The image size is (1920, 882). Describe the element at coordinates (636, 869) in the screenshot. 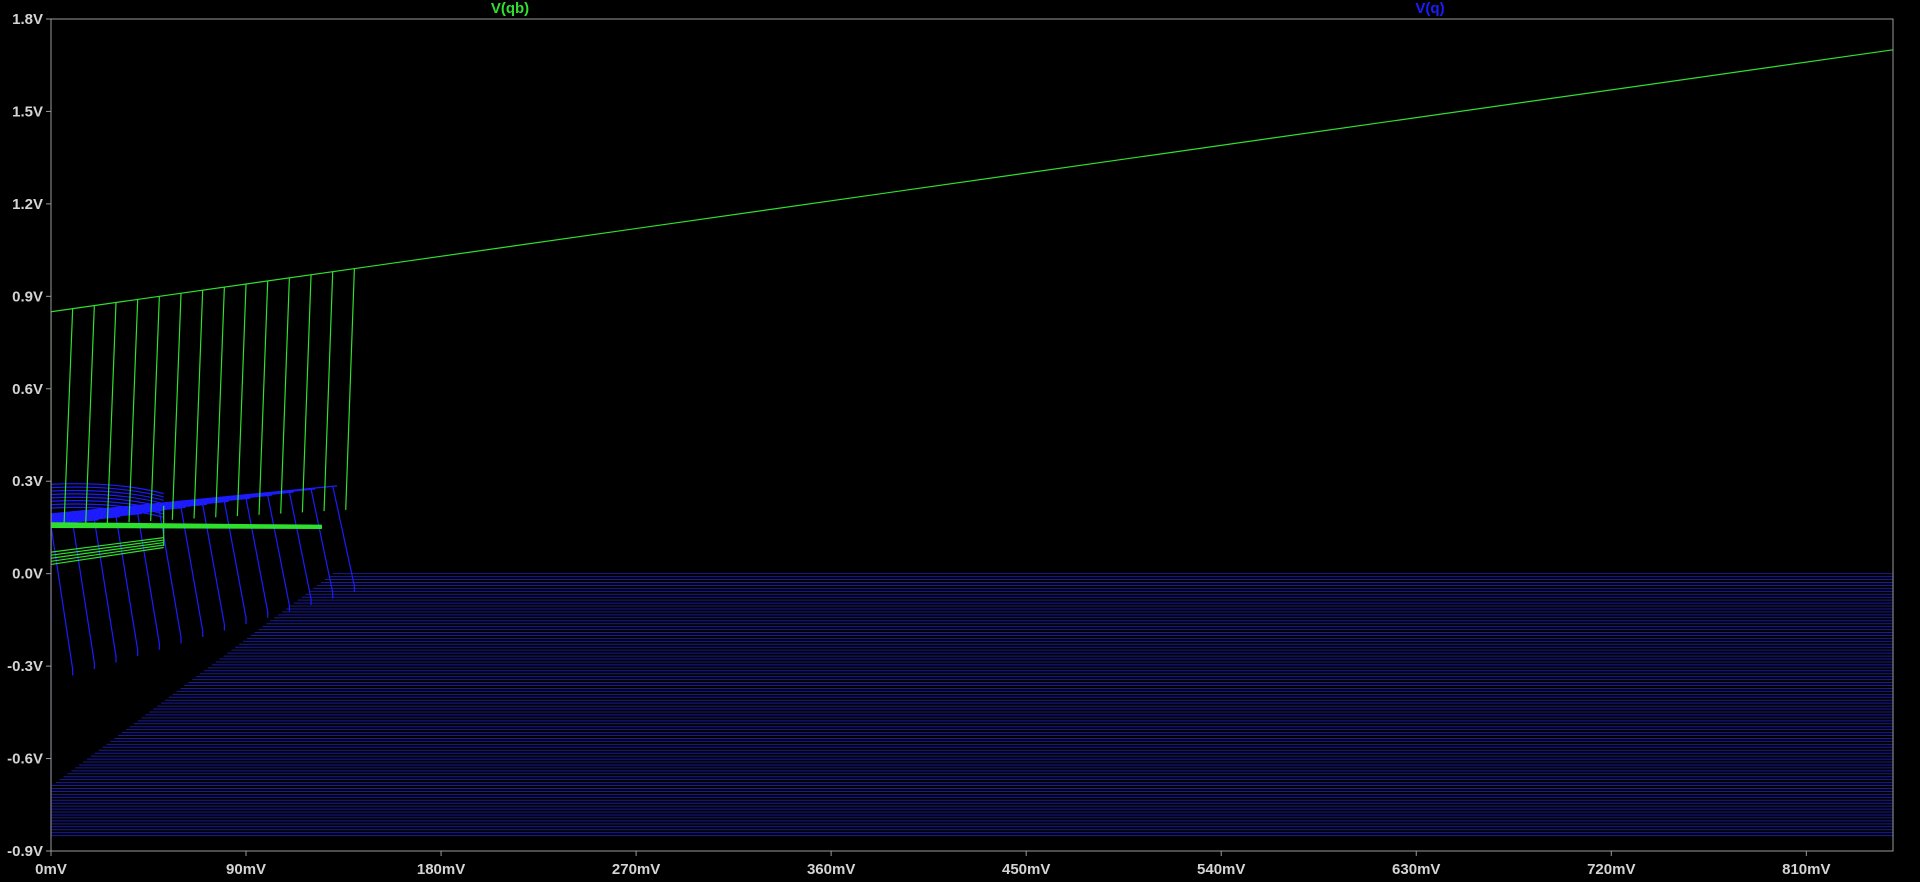

I see `x-tick-label: 270mV` at that location.